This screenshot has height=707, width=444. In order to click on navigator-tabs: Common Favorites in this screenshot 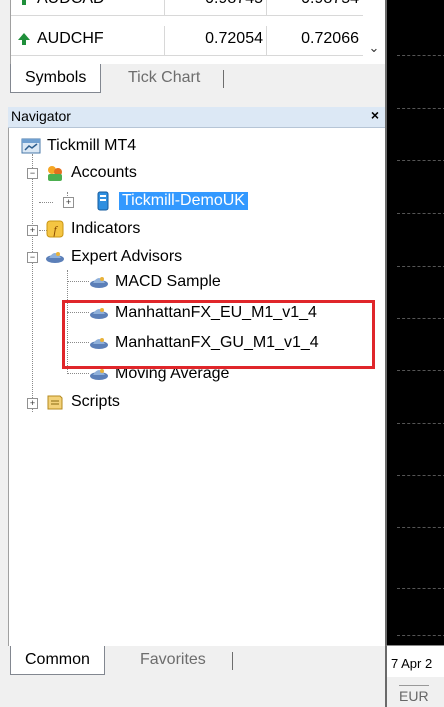, I will do `click(197, 661)`.